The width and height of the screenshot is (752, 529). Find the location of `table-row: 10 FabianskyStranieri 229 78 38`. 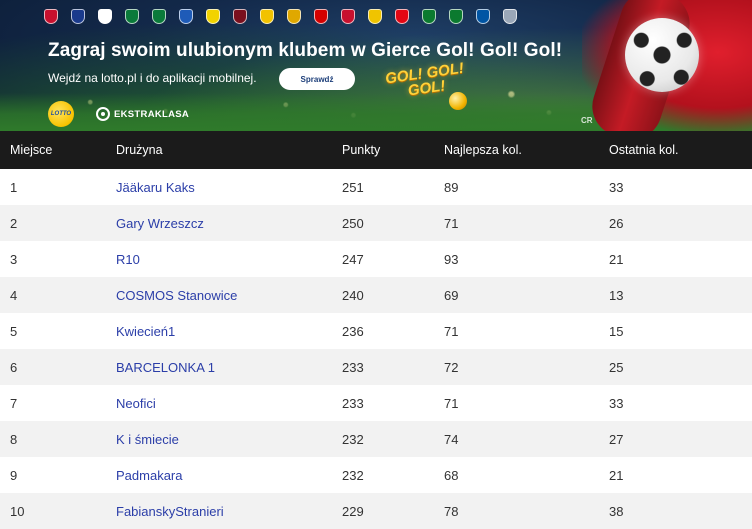

table-row: 10 FabianskyStranieri 229 78 38 is located at coordinates (376, 511).